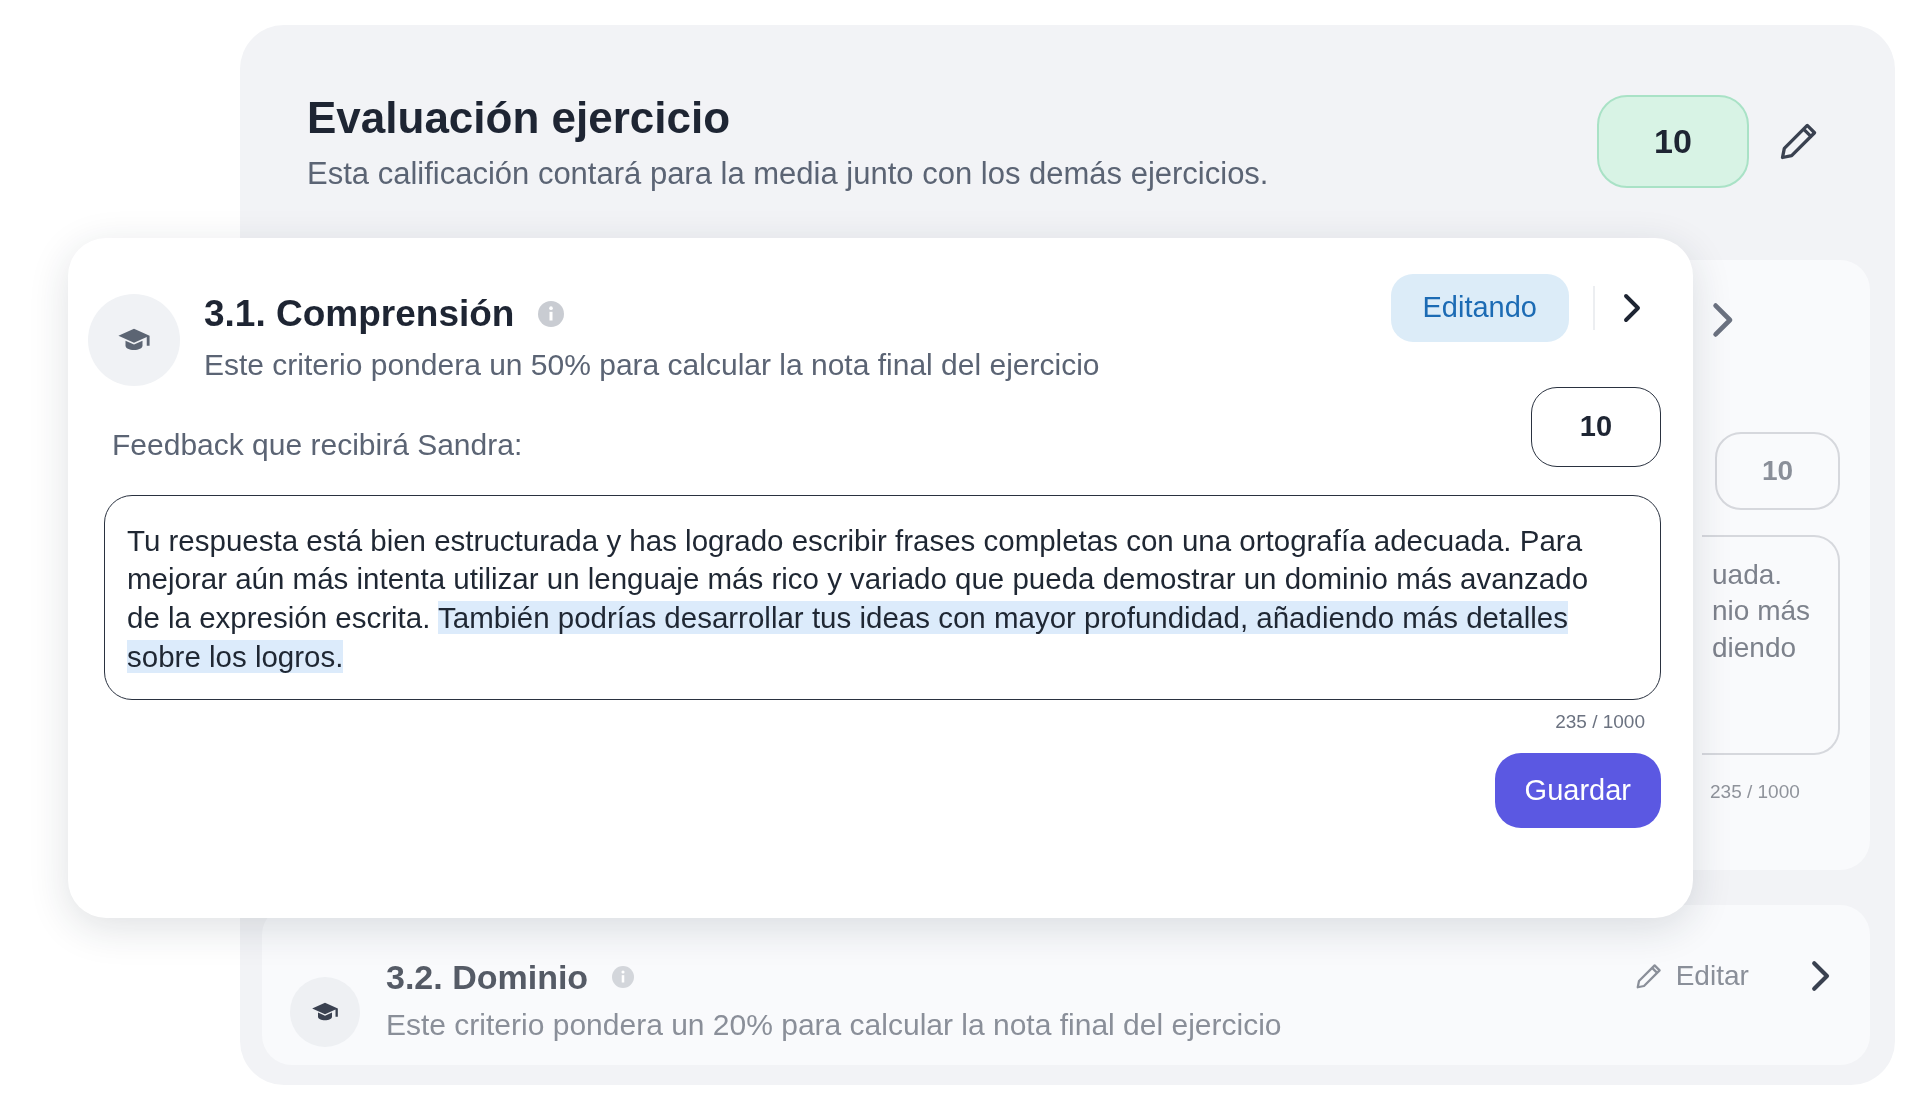  What do you see at coordinates (359, 314) in the screenshot?
I see `criterion-title: 3.1. Comprensión` at bounding box center [359, 314].